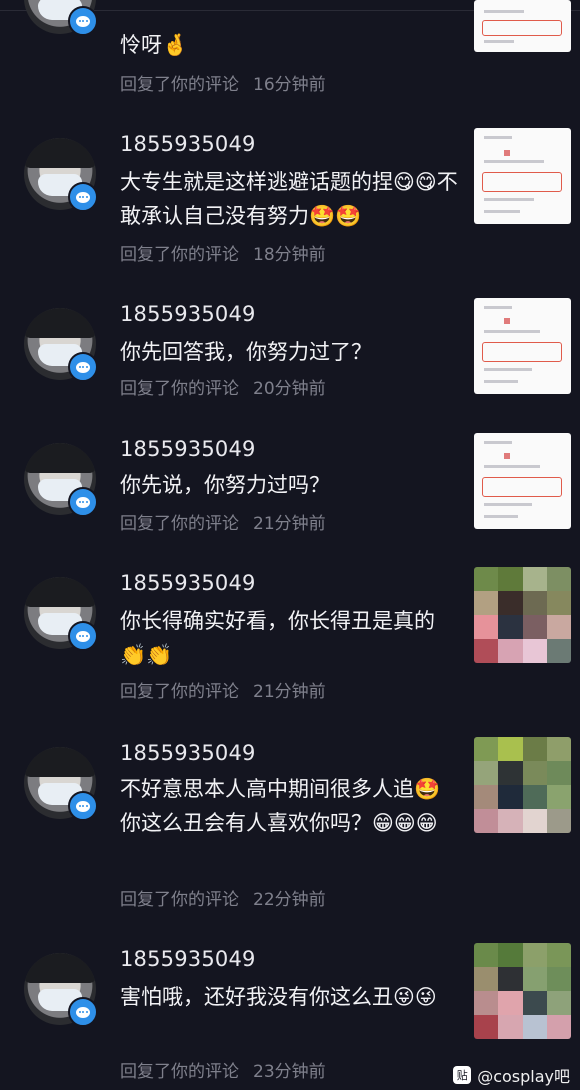 This screenshot has width=580, height=1090. I want to click on comment-meta: 回复了你的评论 23分钟前, so click(223, 1069).